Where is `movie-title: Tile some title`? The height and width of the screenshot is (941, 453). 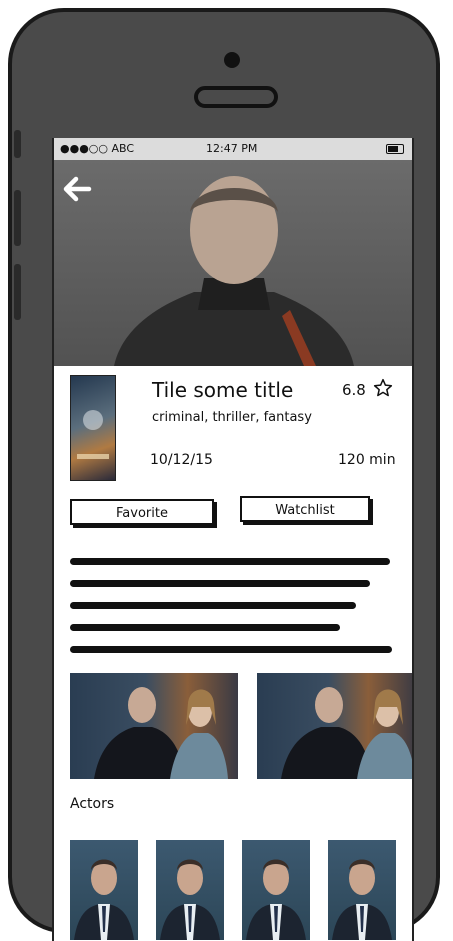 movie-title: Tile some title is located at coordinates (223, 390).